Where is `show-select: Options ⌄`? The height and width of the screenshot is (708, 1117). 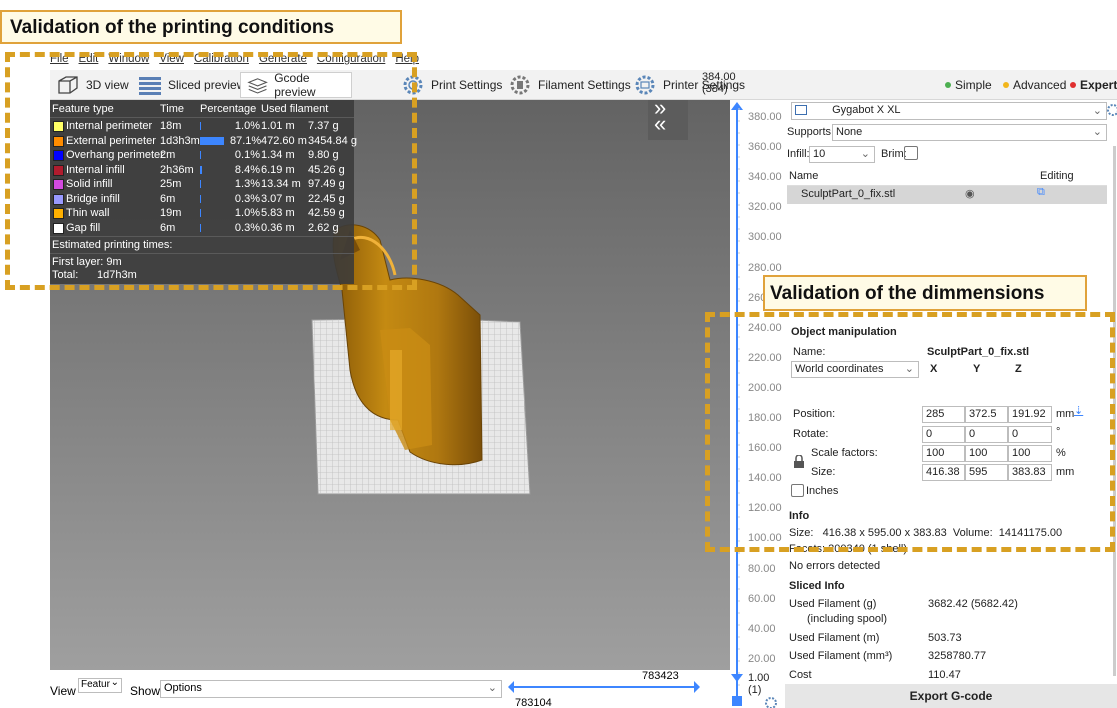
show-select: Options ⌄ is located at coordinates (331, 689).